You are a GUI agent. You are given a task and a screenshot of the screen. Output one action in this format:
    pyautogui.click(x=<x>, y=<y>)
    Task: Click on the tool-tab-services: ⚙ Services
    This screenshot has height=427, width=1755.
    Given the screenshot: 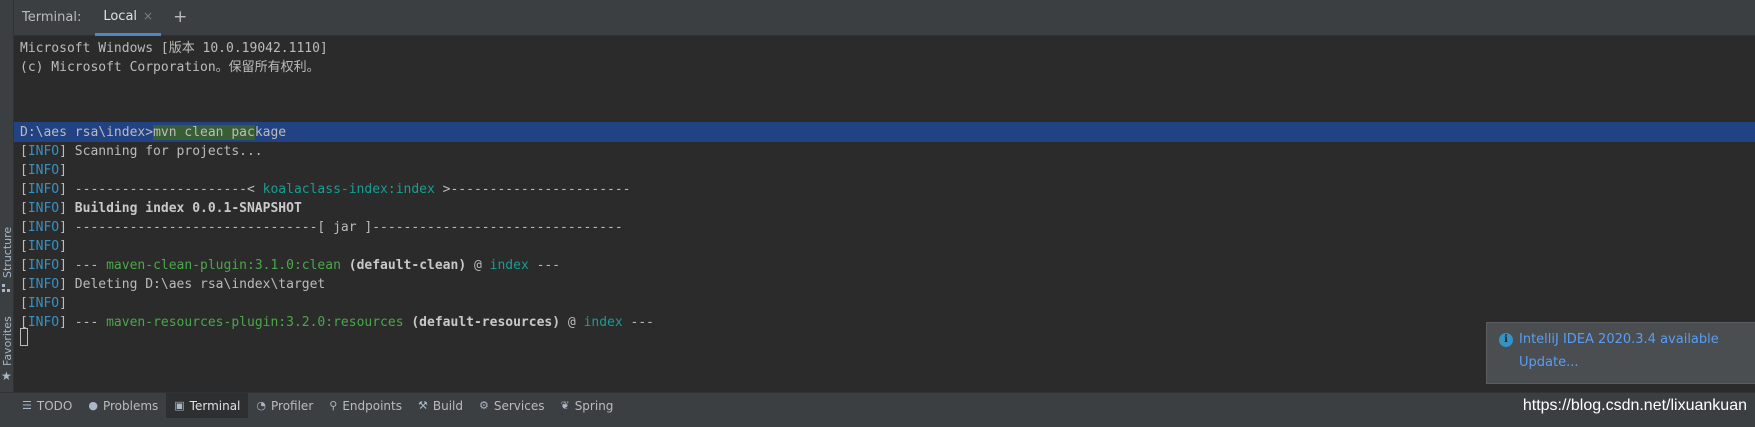 What is the action you would take?
    pyautogui.click(x=511, y=406)
    